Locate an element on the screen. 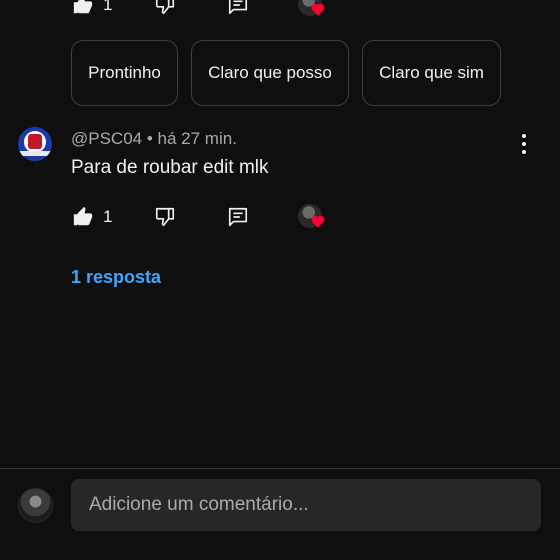  avatar-logo-mark is located at coordinates (35, 141).